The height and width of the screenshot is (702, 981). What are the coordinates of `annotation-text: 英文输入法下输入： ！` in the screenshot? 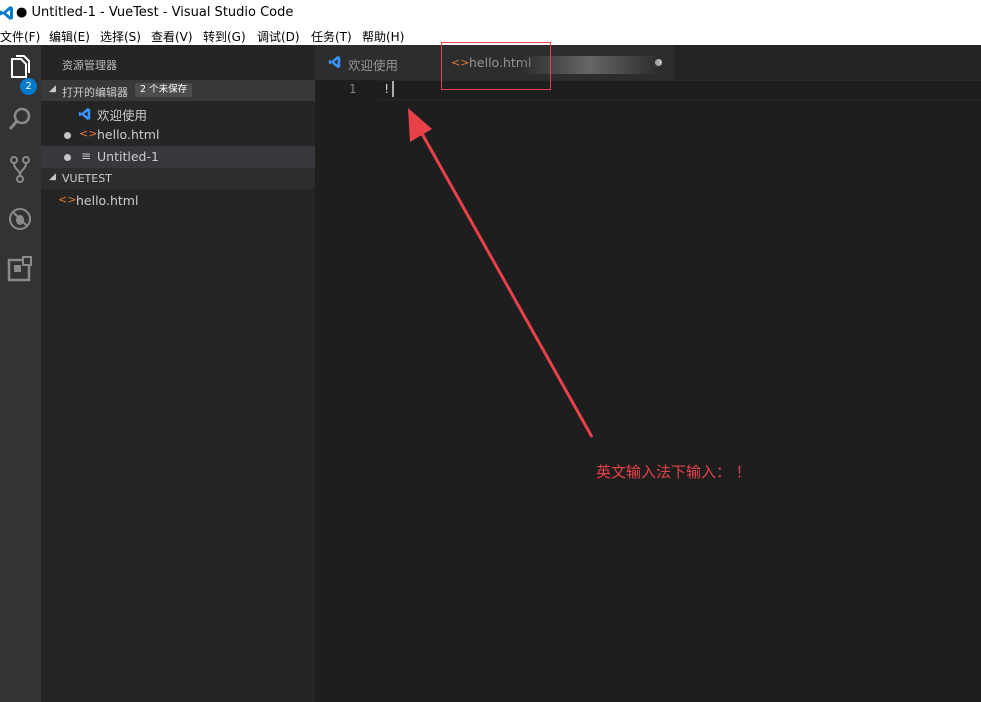 It's located at (673, 472).